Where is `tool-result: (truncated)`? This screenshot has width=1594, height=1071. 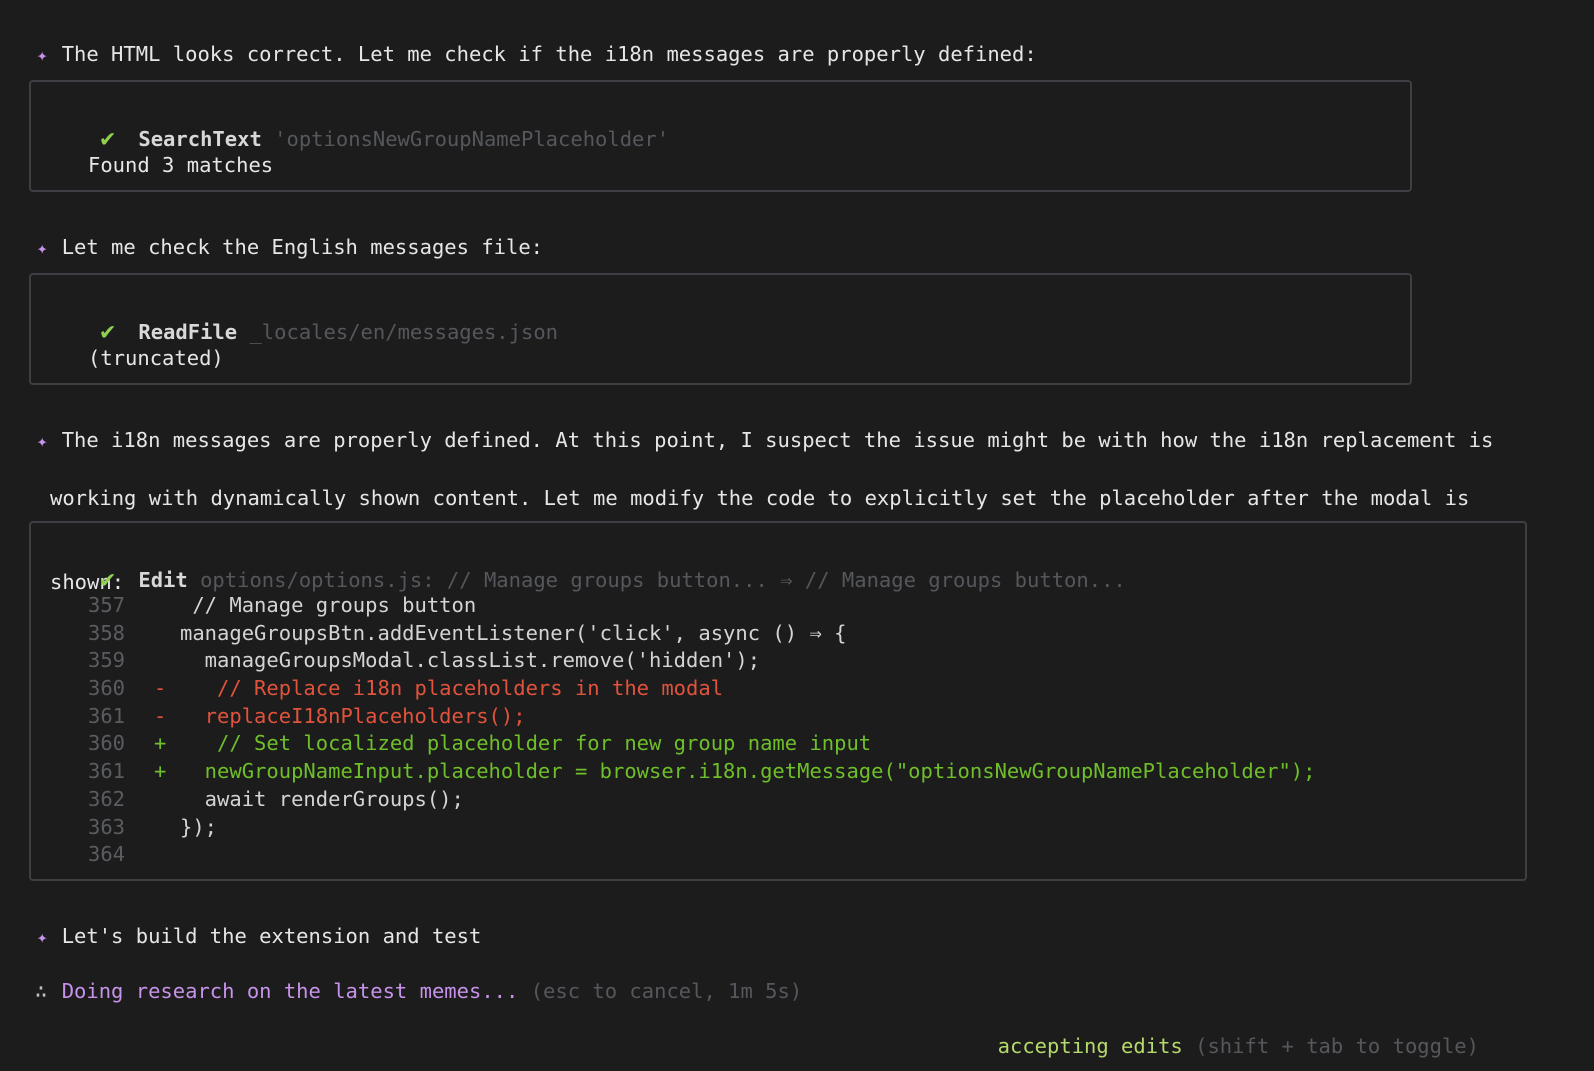 tool-result: (truncated) is located at coordinates (156, 358).